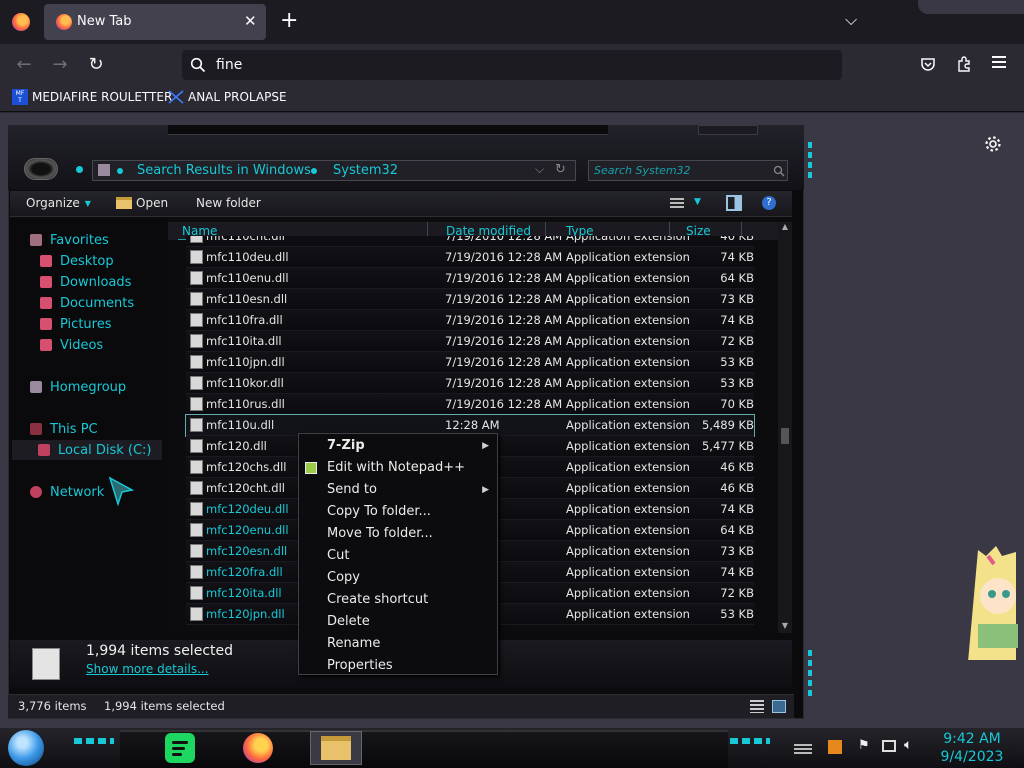  Describe the element at coordinates (398, 644) in the screenshot. I see `menu-item-rename: Rename` at that location.